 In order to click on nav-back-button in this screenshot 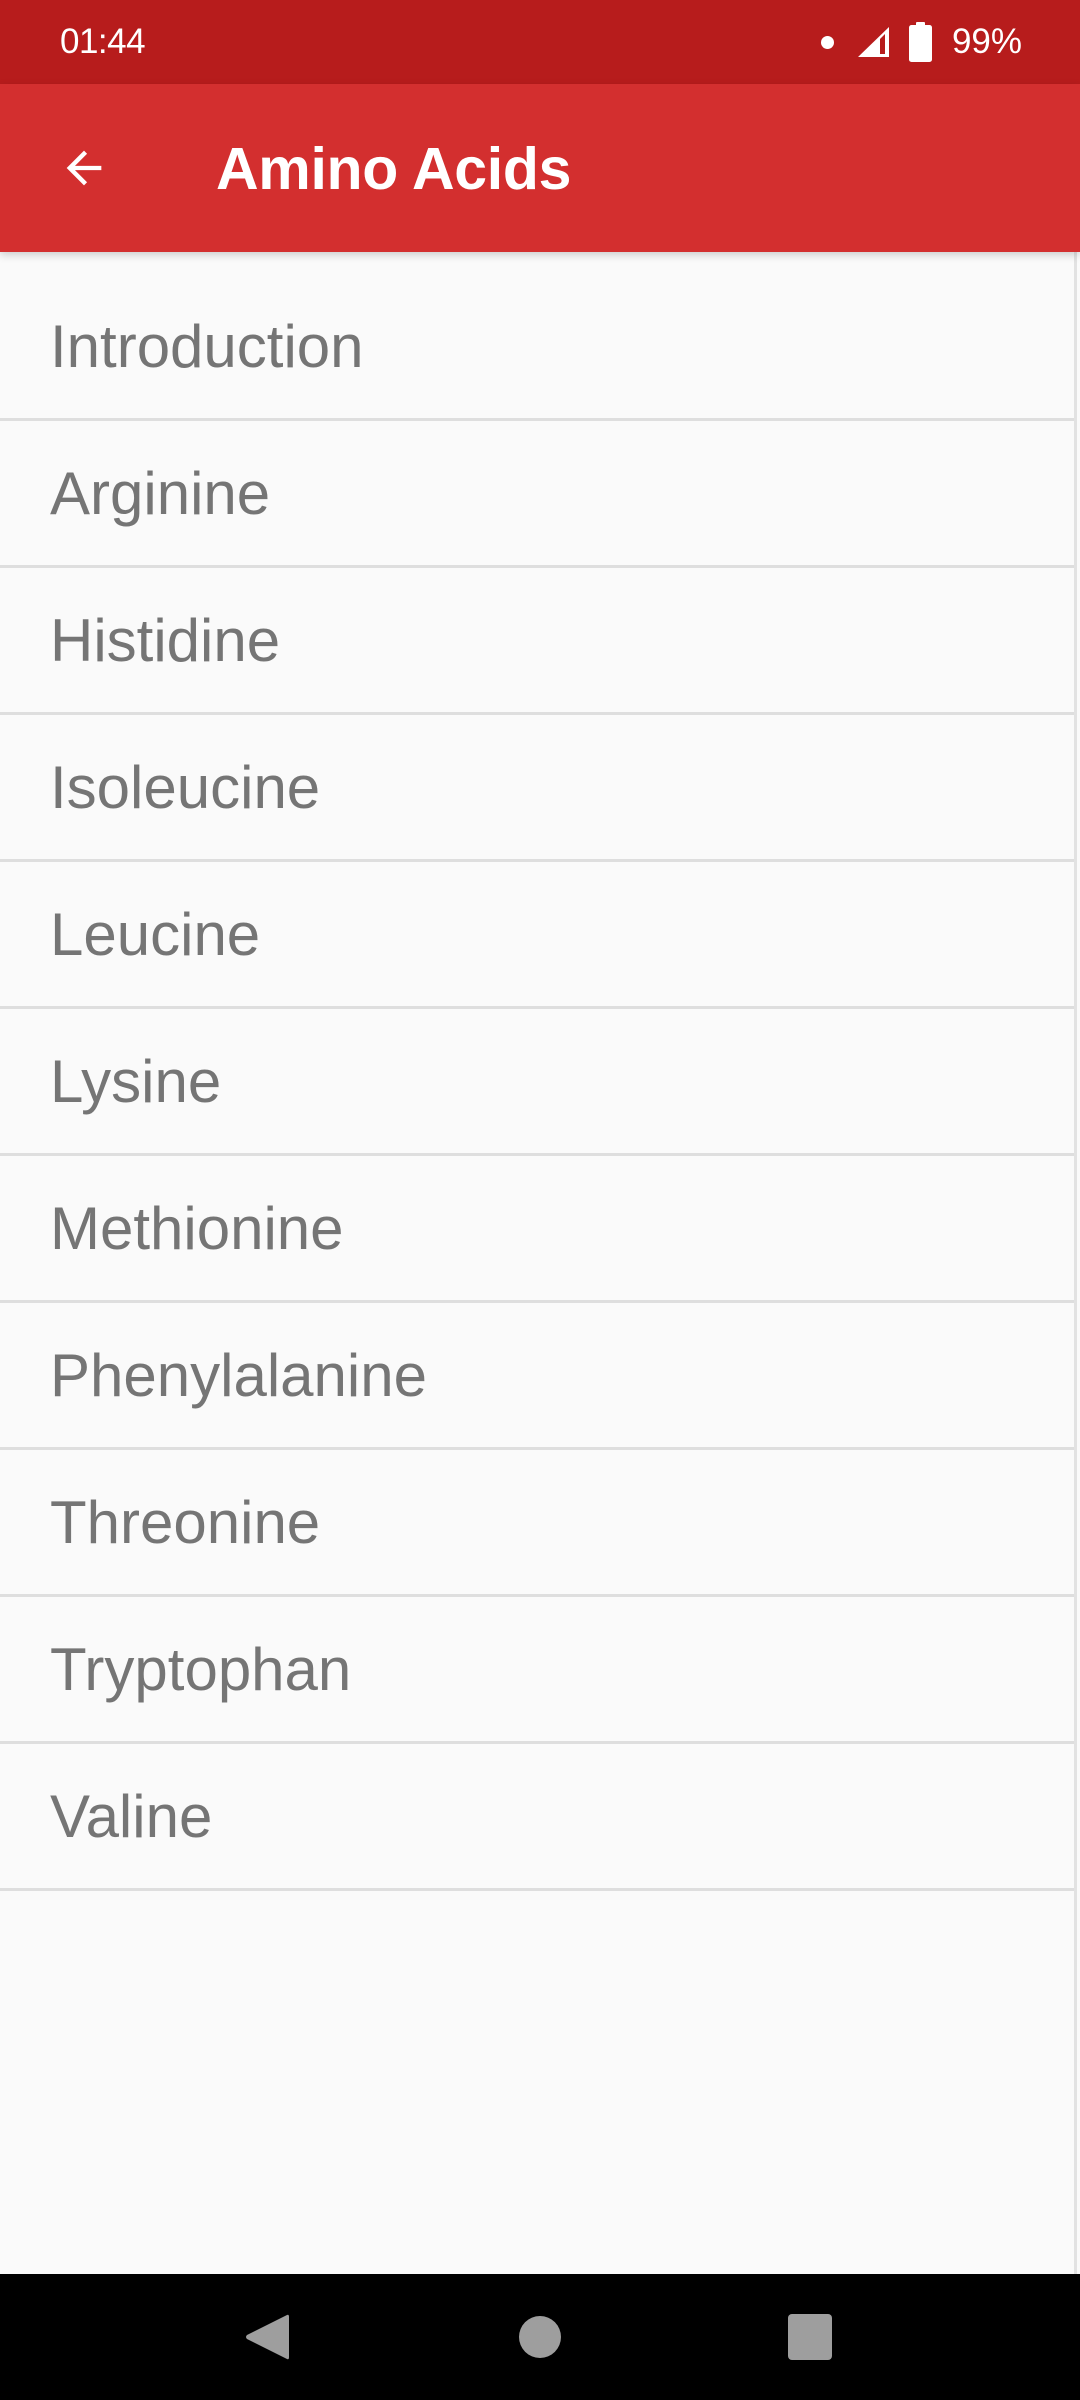, I will do `click(267, 2337)`.